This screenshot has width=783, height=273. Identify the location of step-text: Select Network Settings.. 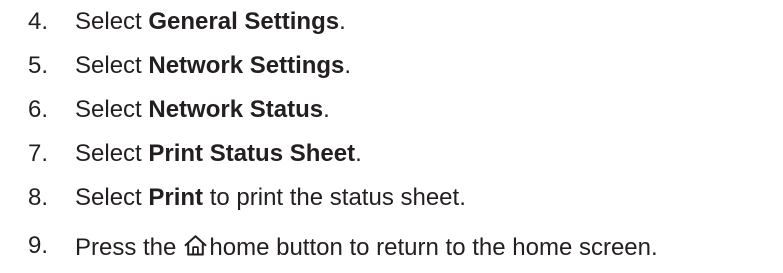
(213, 66).